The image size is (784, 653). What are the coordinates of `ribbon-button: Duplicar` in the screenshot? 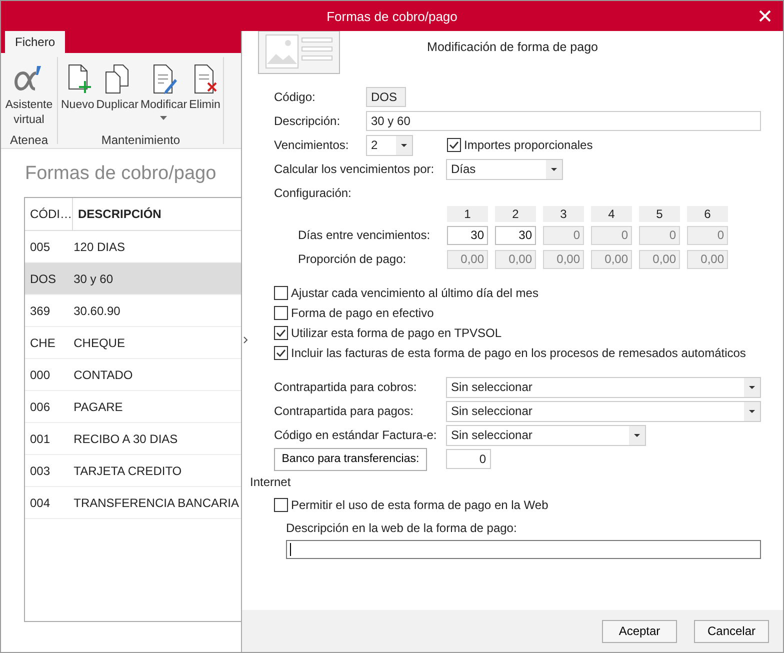 It's located at (117, 98).